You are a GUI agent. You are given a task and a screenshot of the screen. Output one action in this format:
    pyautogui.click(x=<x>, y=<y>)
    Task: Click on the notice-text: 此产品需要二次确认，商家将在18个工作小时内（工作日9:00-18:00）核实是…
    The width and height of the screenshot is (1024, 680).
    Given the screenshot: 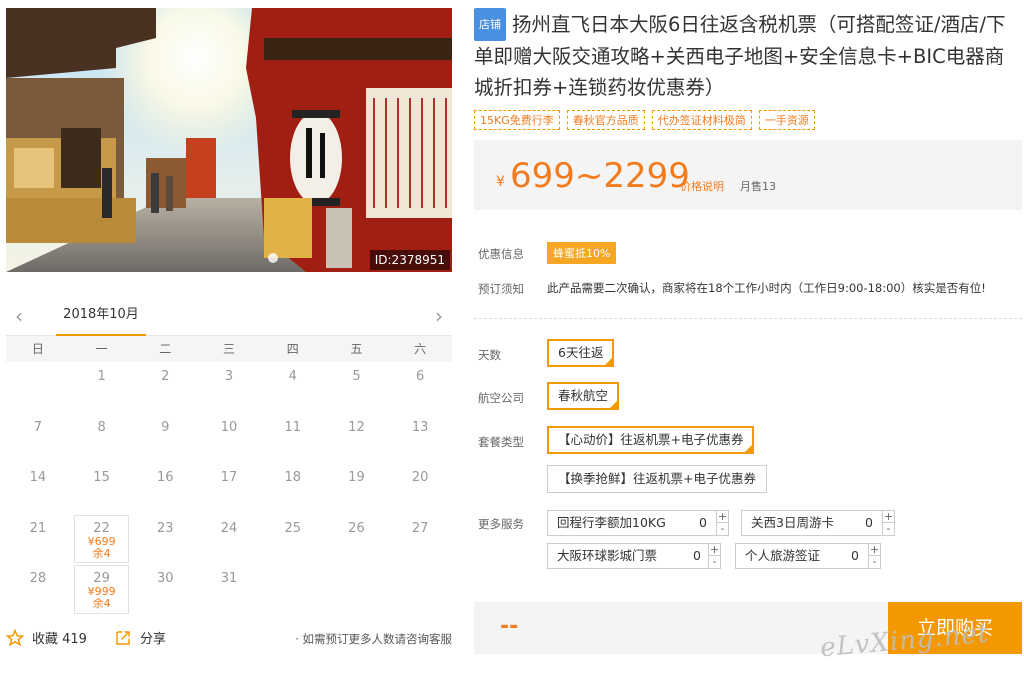 What is the action you would take?
    pyautogui.click(x=766, y=288)
    